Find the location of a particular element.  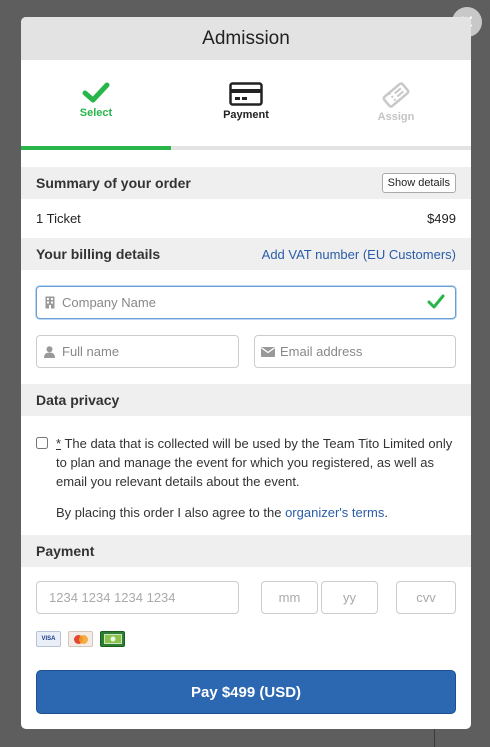

pay-button: Pay $499 (USD) is located at coordinates (246, 692).